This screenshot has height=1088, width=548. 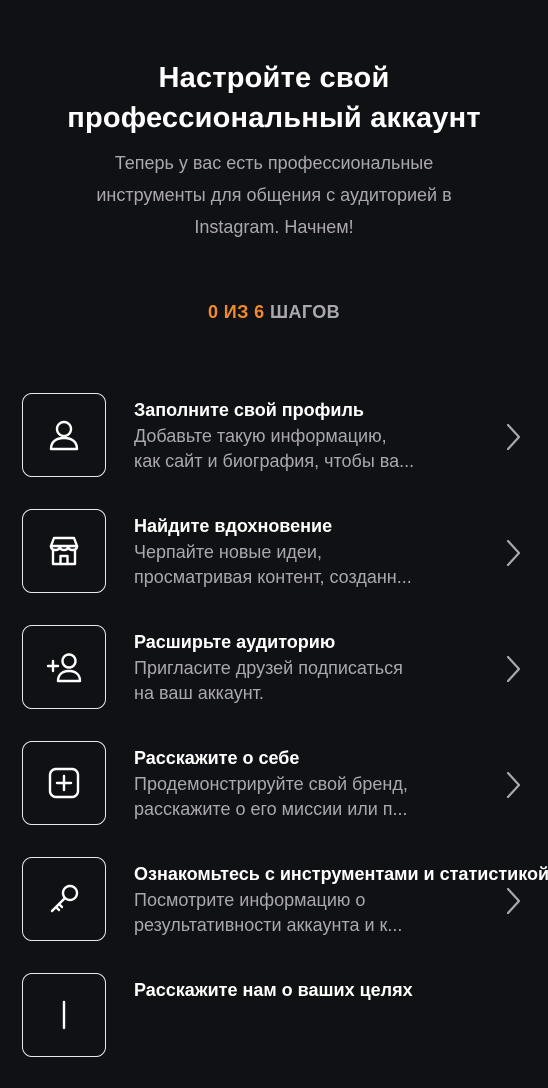 What do you see at coordinates (249, 410) in the screenshot?
I see `step-title: Заполните свой профиль` at bounding box center [249, 410].